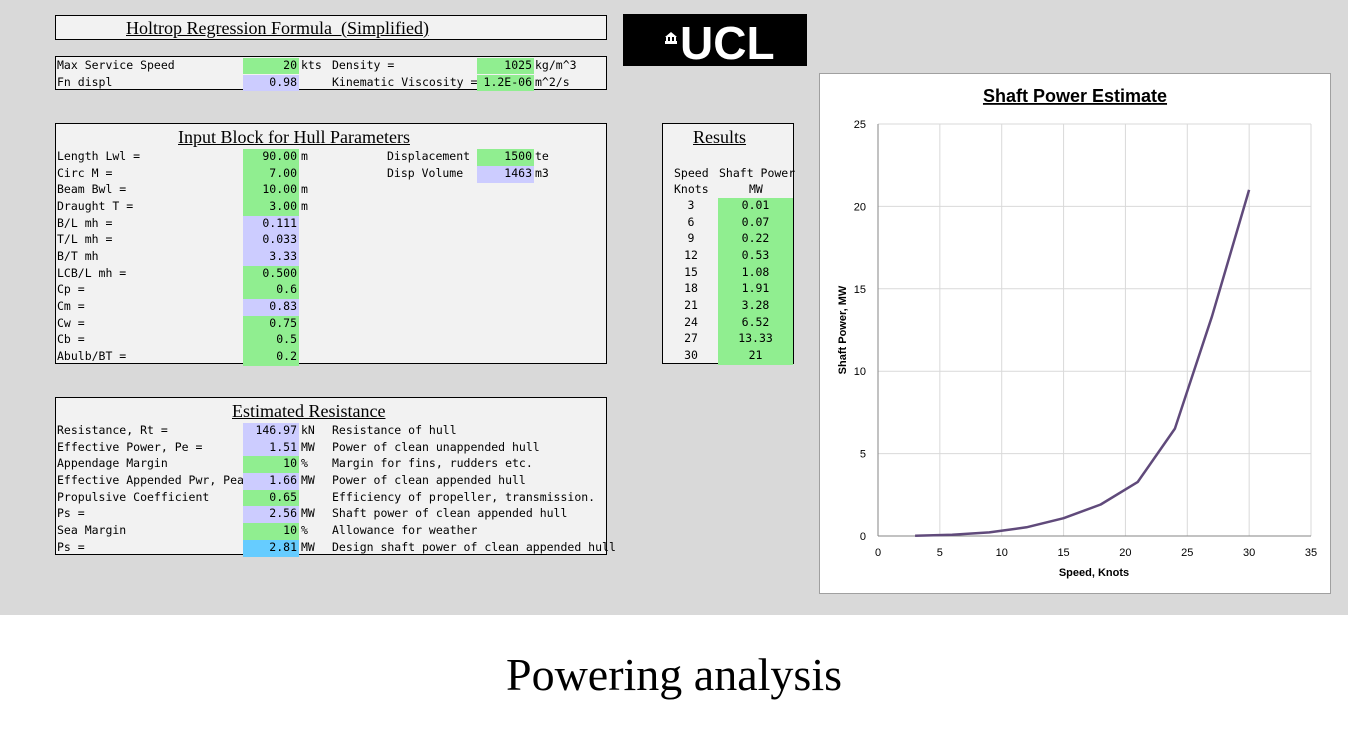 Image resolution: width=1348 pixels, height=737 pixels. Describe the element at coordinates (860, 207) in the screenshot. I see `y-tick-label: 20` at that location.